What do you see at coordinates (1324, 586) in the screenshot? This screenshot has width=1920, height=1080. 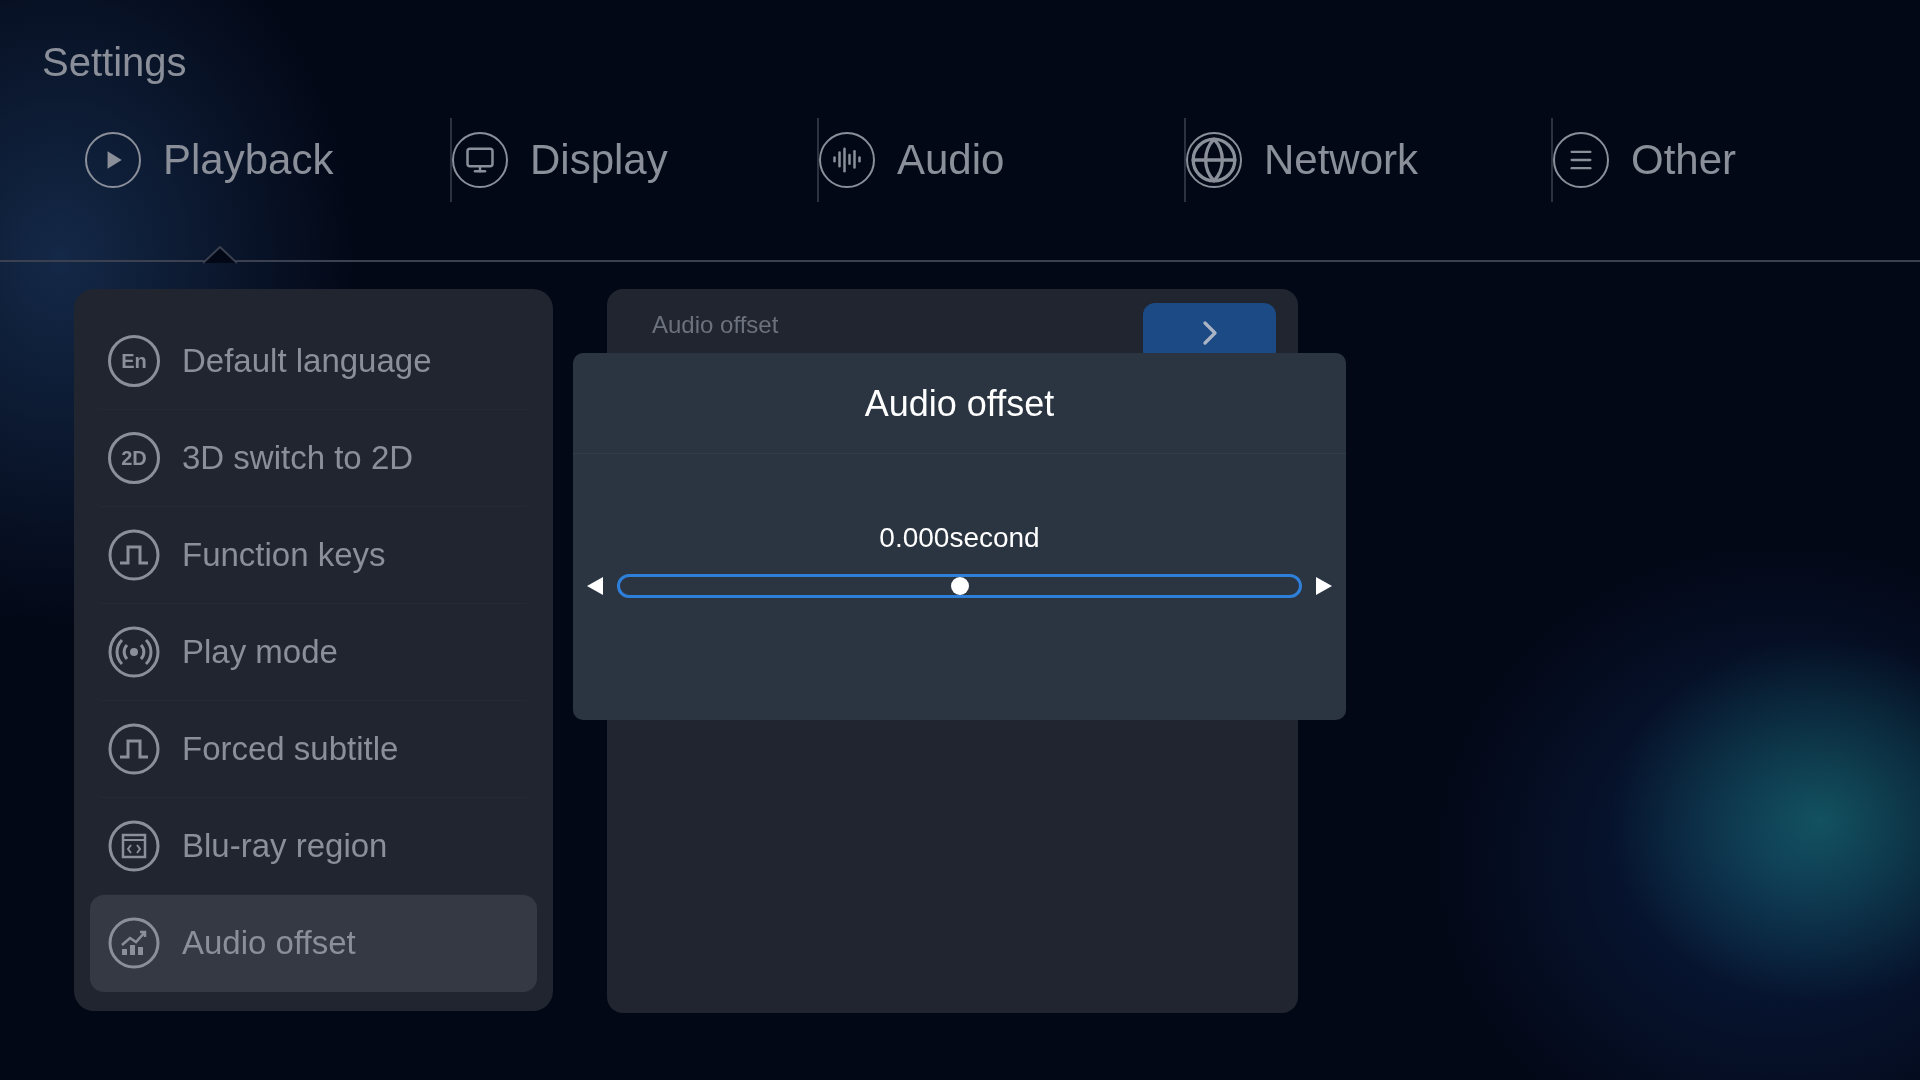 I see `right-arrow-icon` at bounding box center [1324, 586].